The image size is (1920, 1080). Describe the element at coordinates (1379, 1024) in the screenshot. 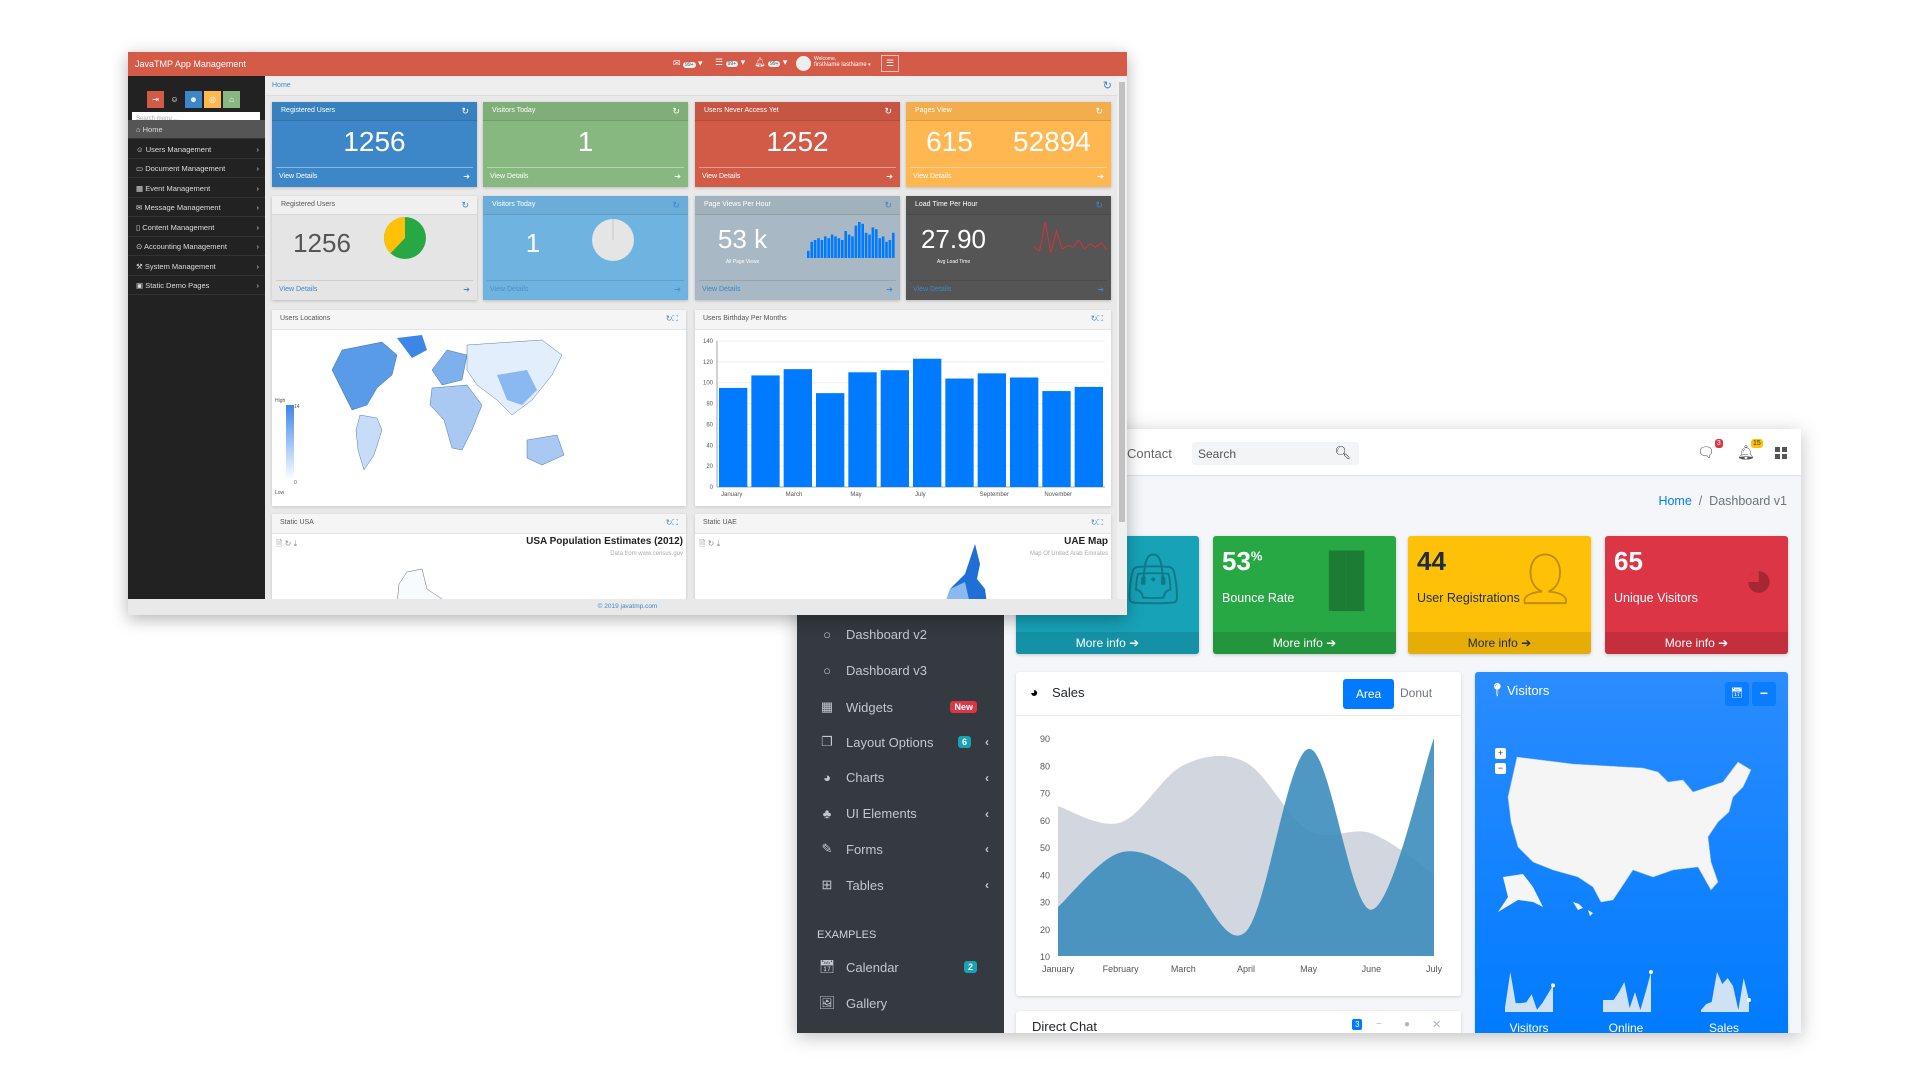

I see `minus-icon: −` at that location.